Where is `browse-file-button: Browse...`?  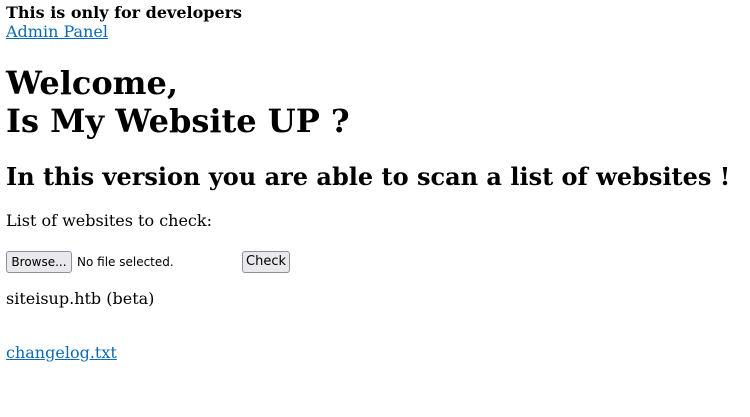
browse-file-button: Browse... is located at coordinates (39, 262).